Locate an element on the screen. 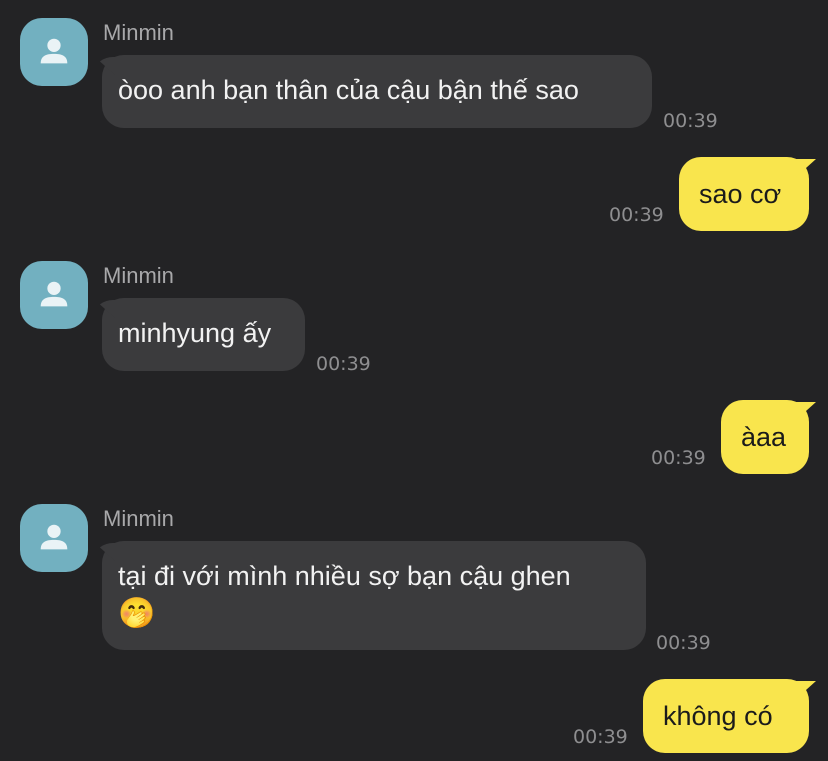 The height and width of the screenshot is (761, 828). message-text: òoo anh bạn thân của cậu bận thế sao is located at coordinates (348, 90).